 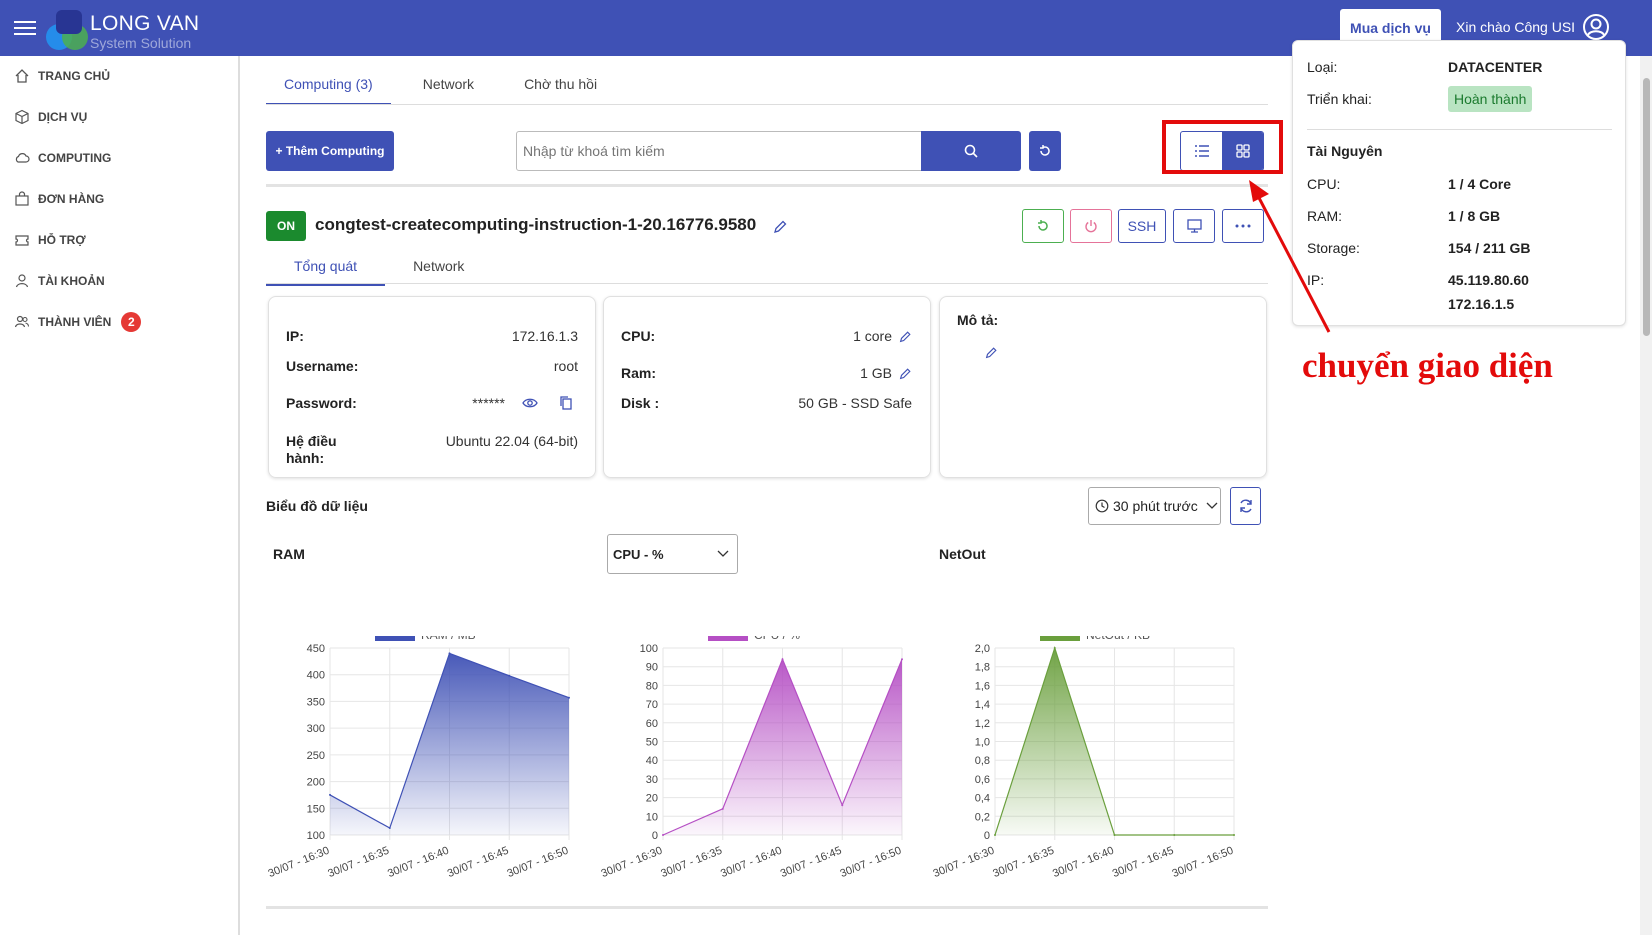 What do you see at coordinates (1427, 365) in the screenshot?
I see `annotation-text: chuyển giao diện` at bounding box center [1427, 365].